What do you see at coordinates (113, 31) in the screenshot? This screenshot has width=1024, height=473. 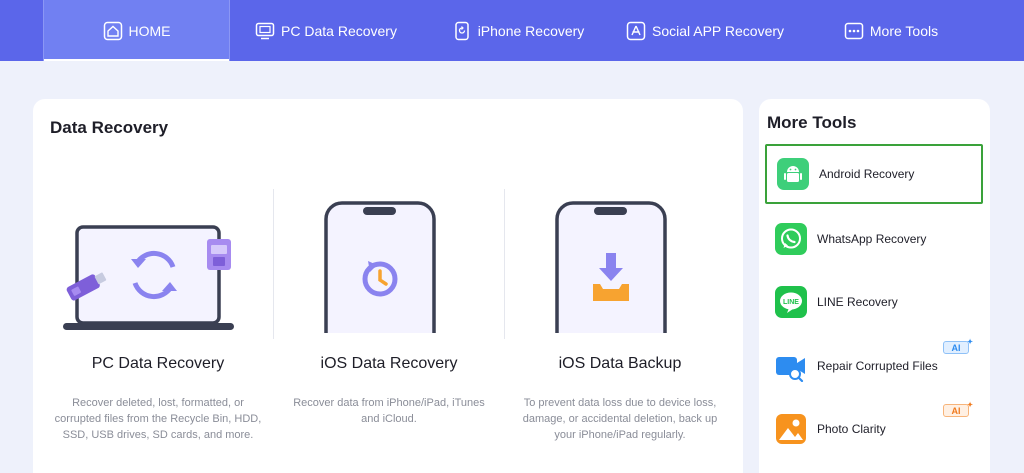 I see `home-icon` at bounding box center [113, 31].